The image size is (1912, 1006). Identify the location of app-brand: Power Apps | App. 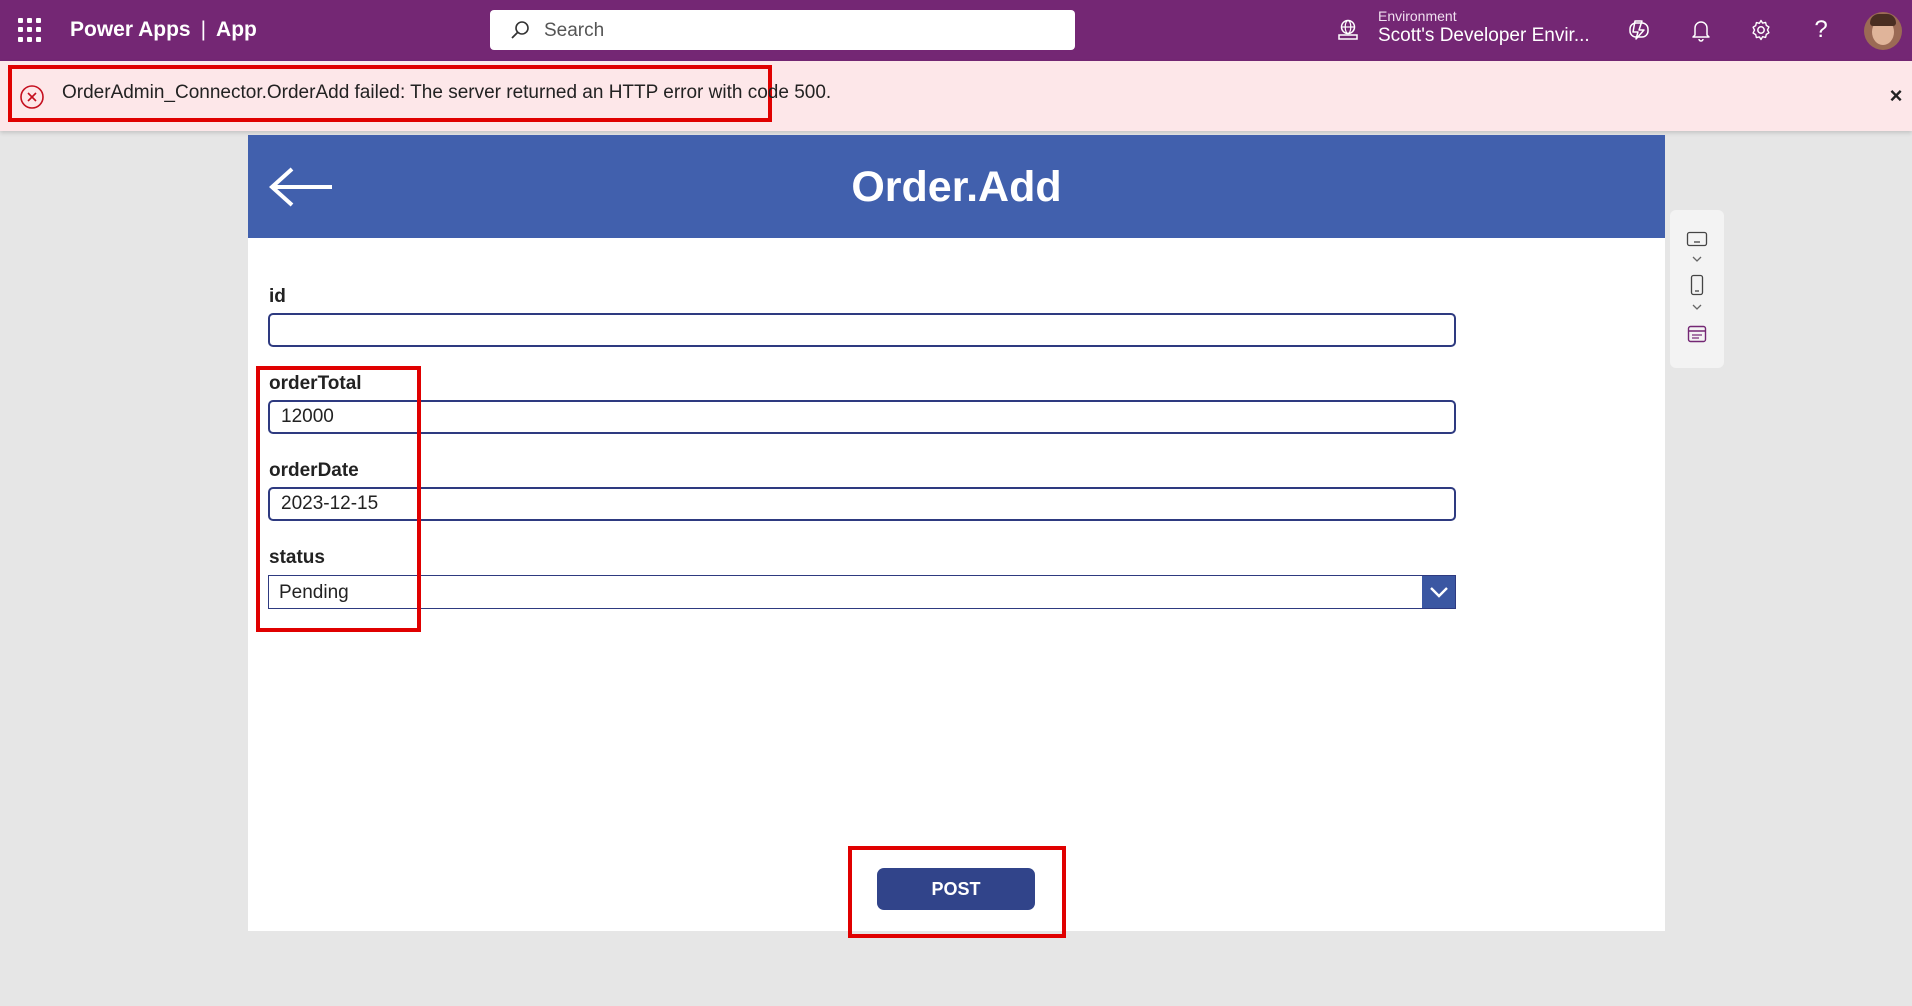
(163, 30).